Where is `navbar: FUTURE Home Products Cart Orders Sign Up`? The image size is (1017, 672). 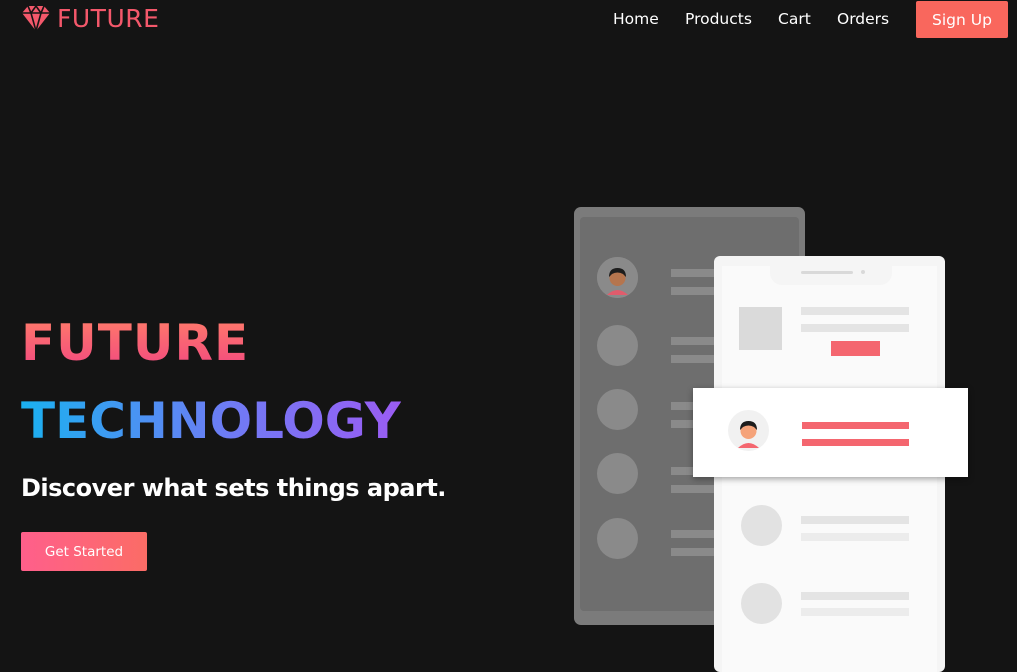 navbar: FUTURE Home Products Cart Orders Sign Up is located at coordinates (508, 20).